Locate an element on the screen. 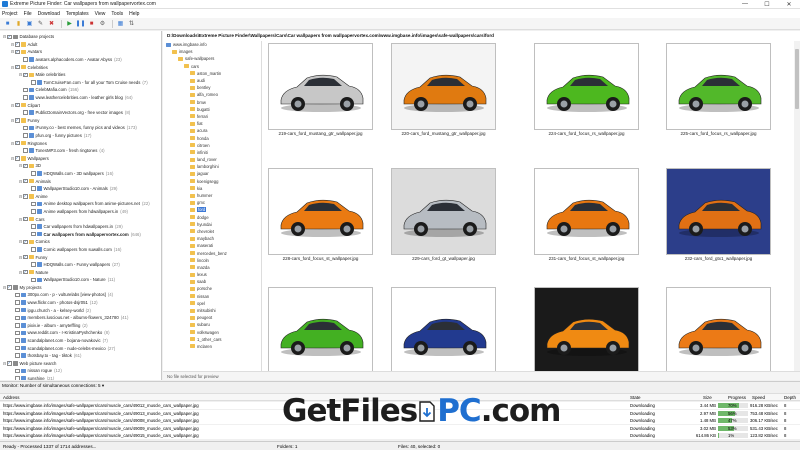 The height and width of the screenshot is (450, 800). thumbnail: 228-cars_ford_focus_st_wallpaper.jpg is located at coordinates (320, 218).